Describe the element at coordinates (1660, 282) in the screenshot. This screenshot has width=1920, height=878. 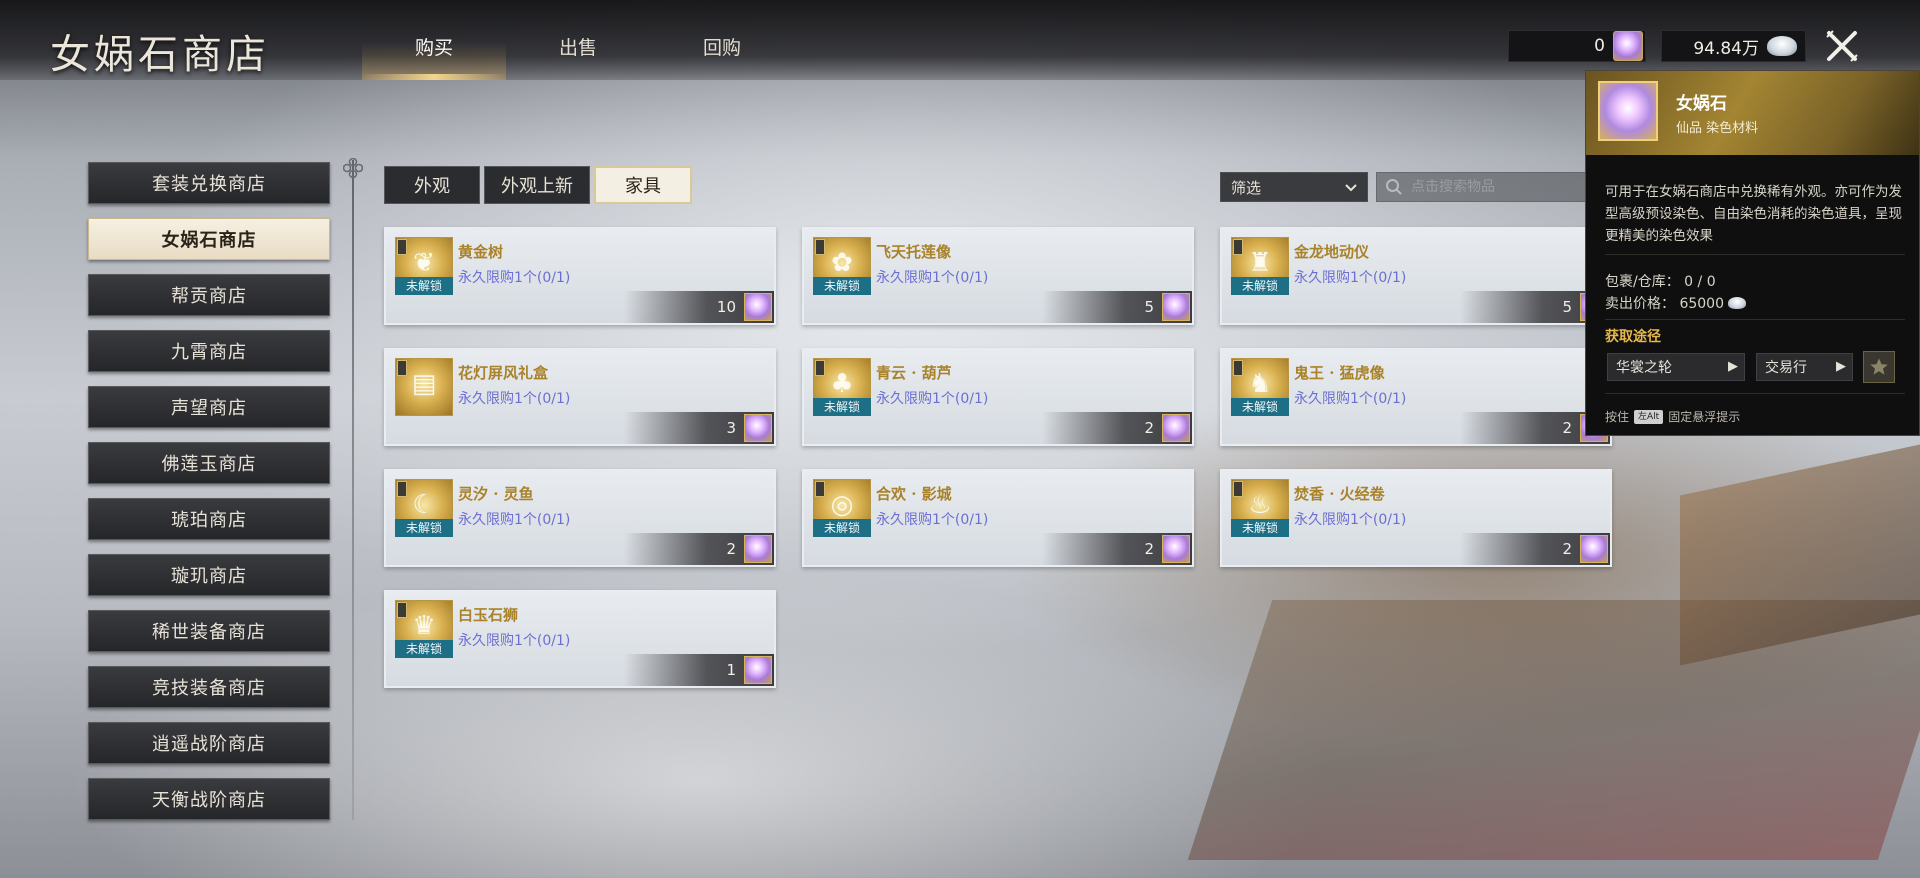
I see `tooltip-bag-storage: 包裹/仓库： 0 / 0` at that location.